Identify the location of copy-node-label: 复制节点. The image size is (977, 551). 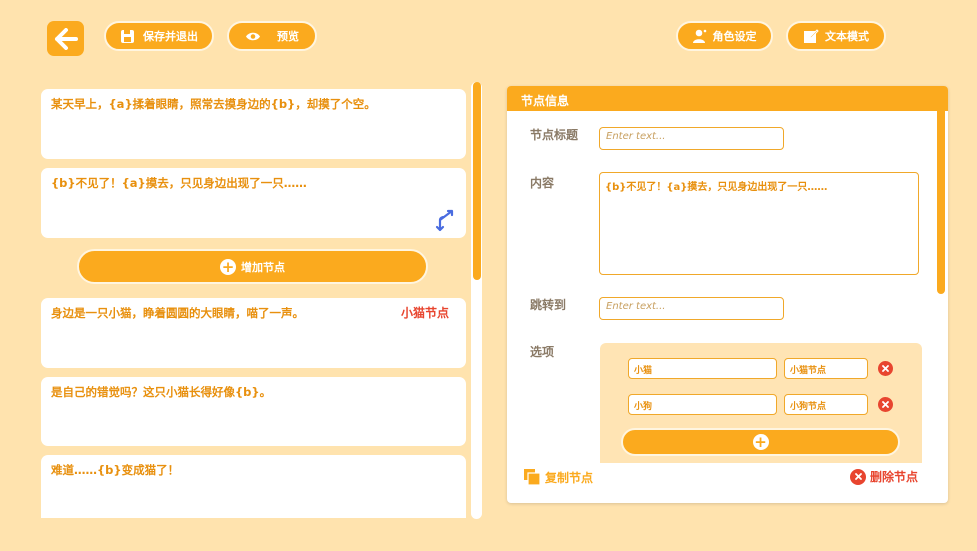
(569, 477).